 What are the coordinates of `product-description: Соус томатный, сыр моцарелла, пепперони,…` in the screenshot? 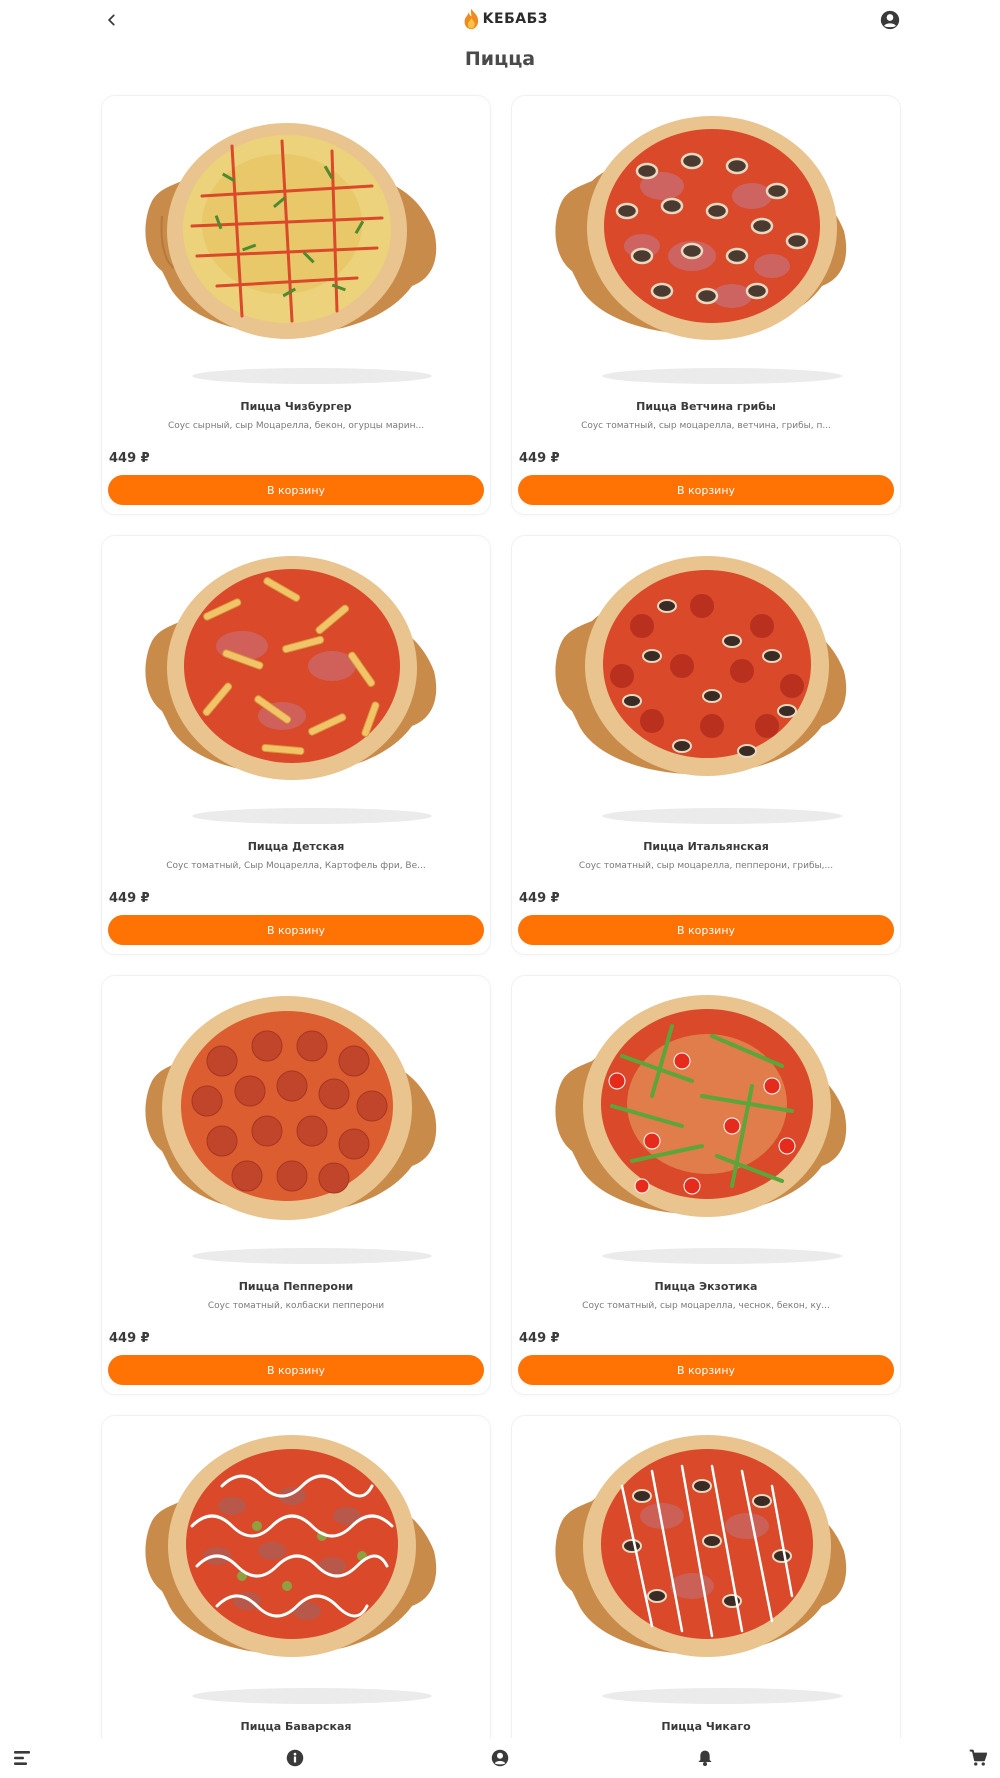 It's located at (706, 866).